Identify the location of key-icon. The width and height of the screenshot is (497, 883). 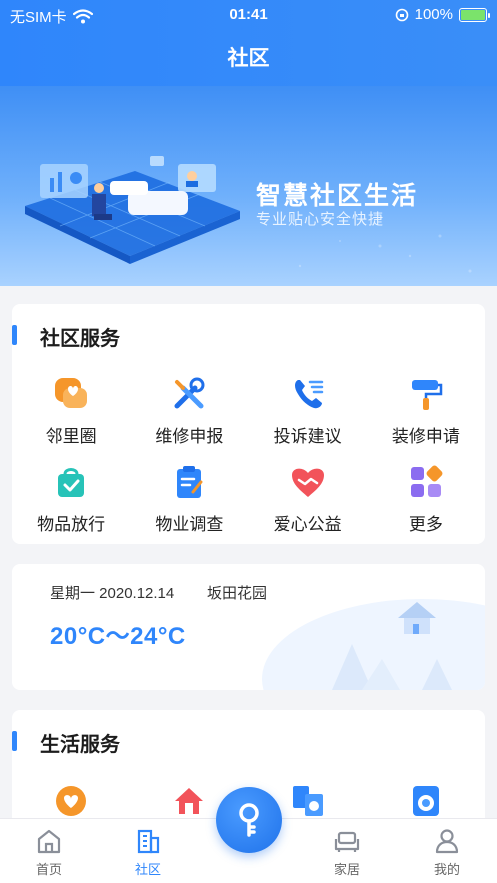
(249, 820).